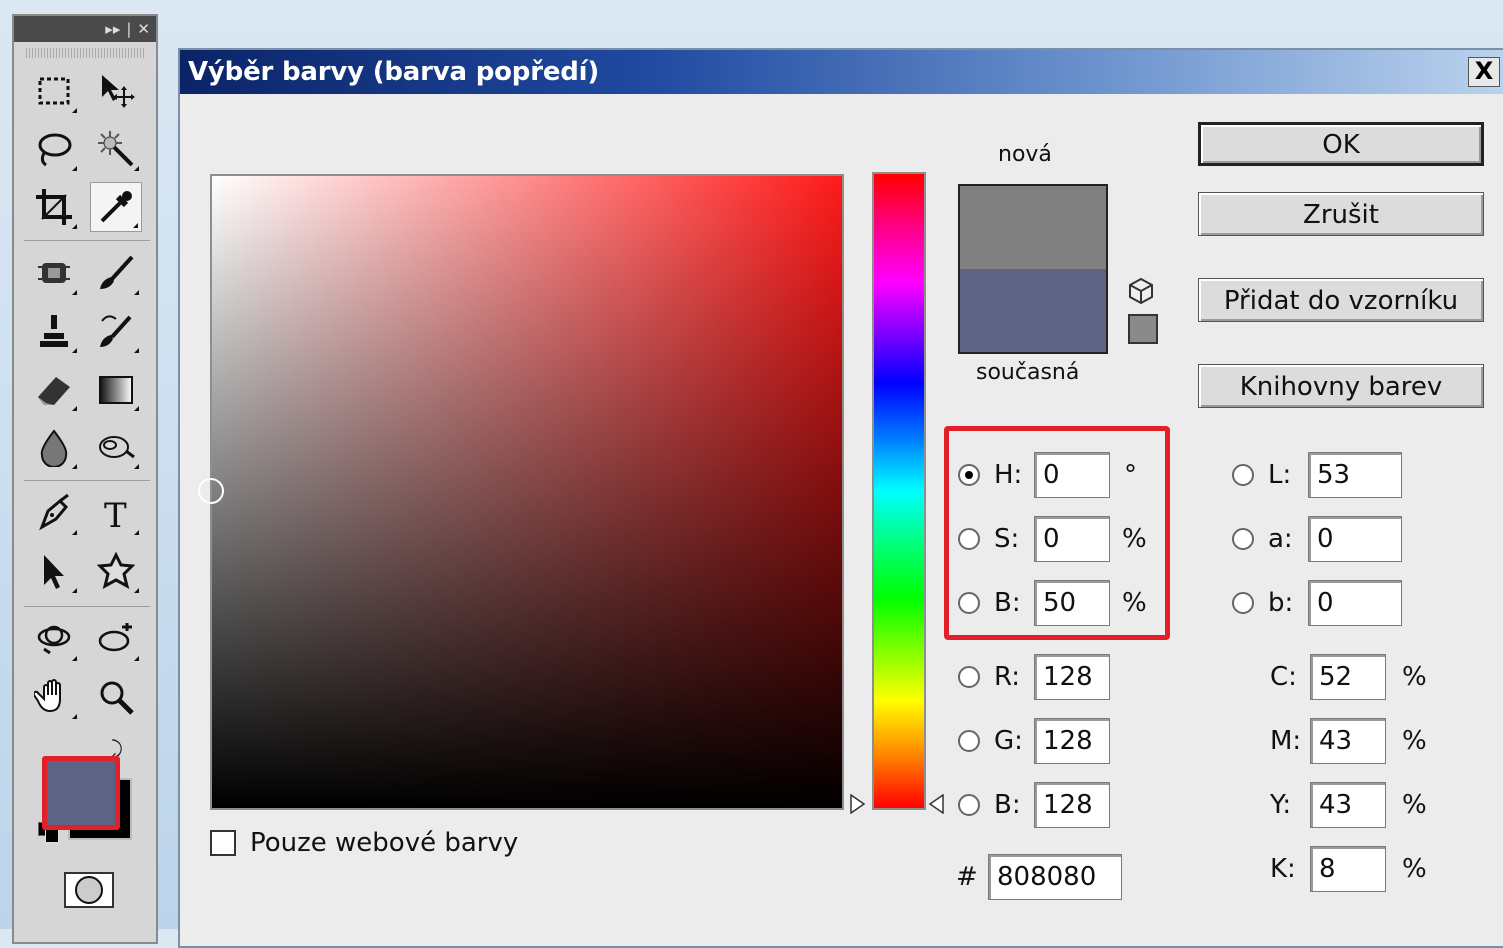 The width and height of the screenshot is (1503, 948). I want to click on panel-grip, so click(85, 53).